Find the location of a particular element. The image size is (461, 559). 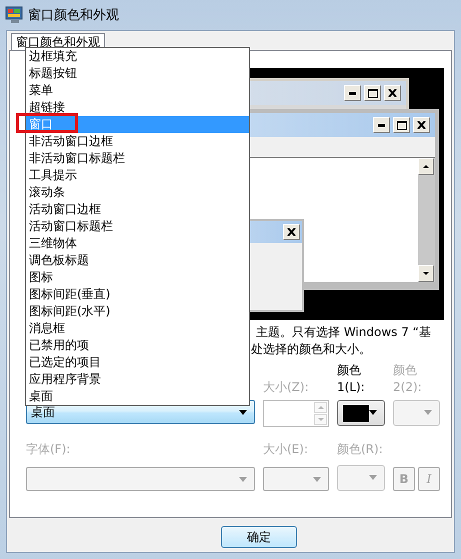

color-label: 颜色 2(2): is located at coordinates (408, 379).